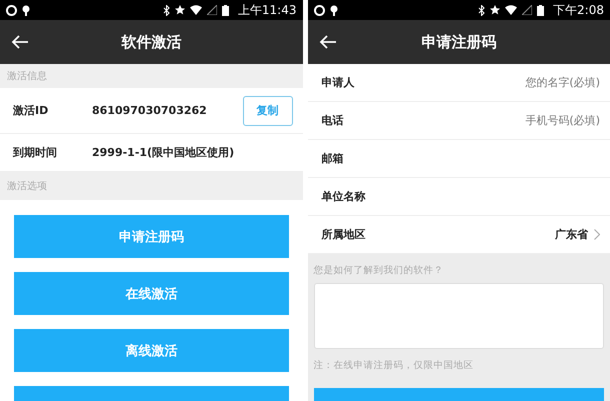  Describe the element at coordinates (458, 42) in the screenshot. I see `screen-title: 申请注册码` at that location.